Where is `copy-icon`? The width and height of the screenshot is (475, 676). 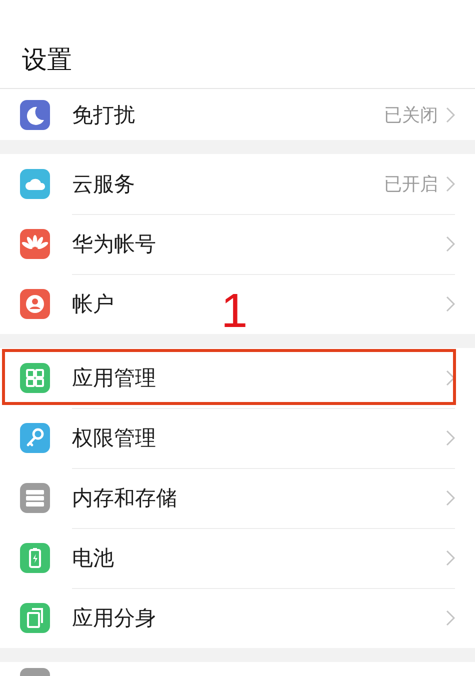 copy-icon is located at coordinates (35, 618).